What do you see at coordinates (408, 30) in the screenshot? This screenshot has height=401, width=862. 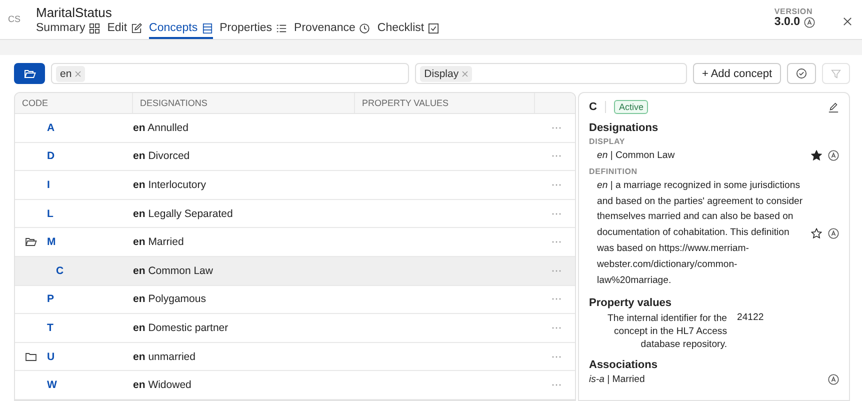 I see `tab: Checklist` at bounding box center [408, 30].